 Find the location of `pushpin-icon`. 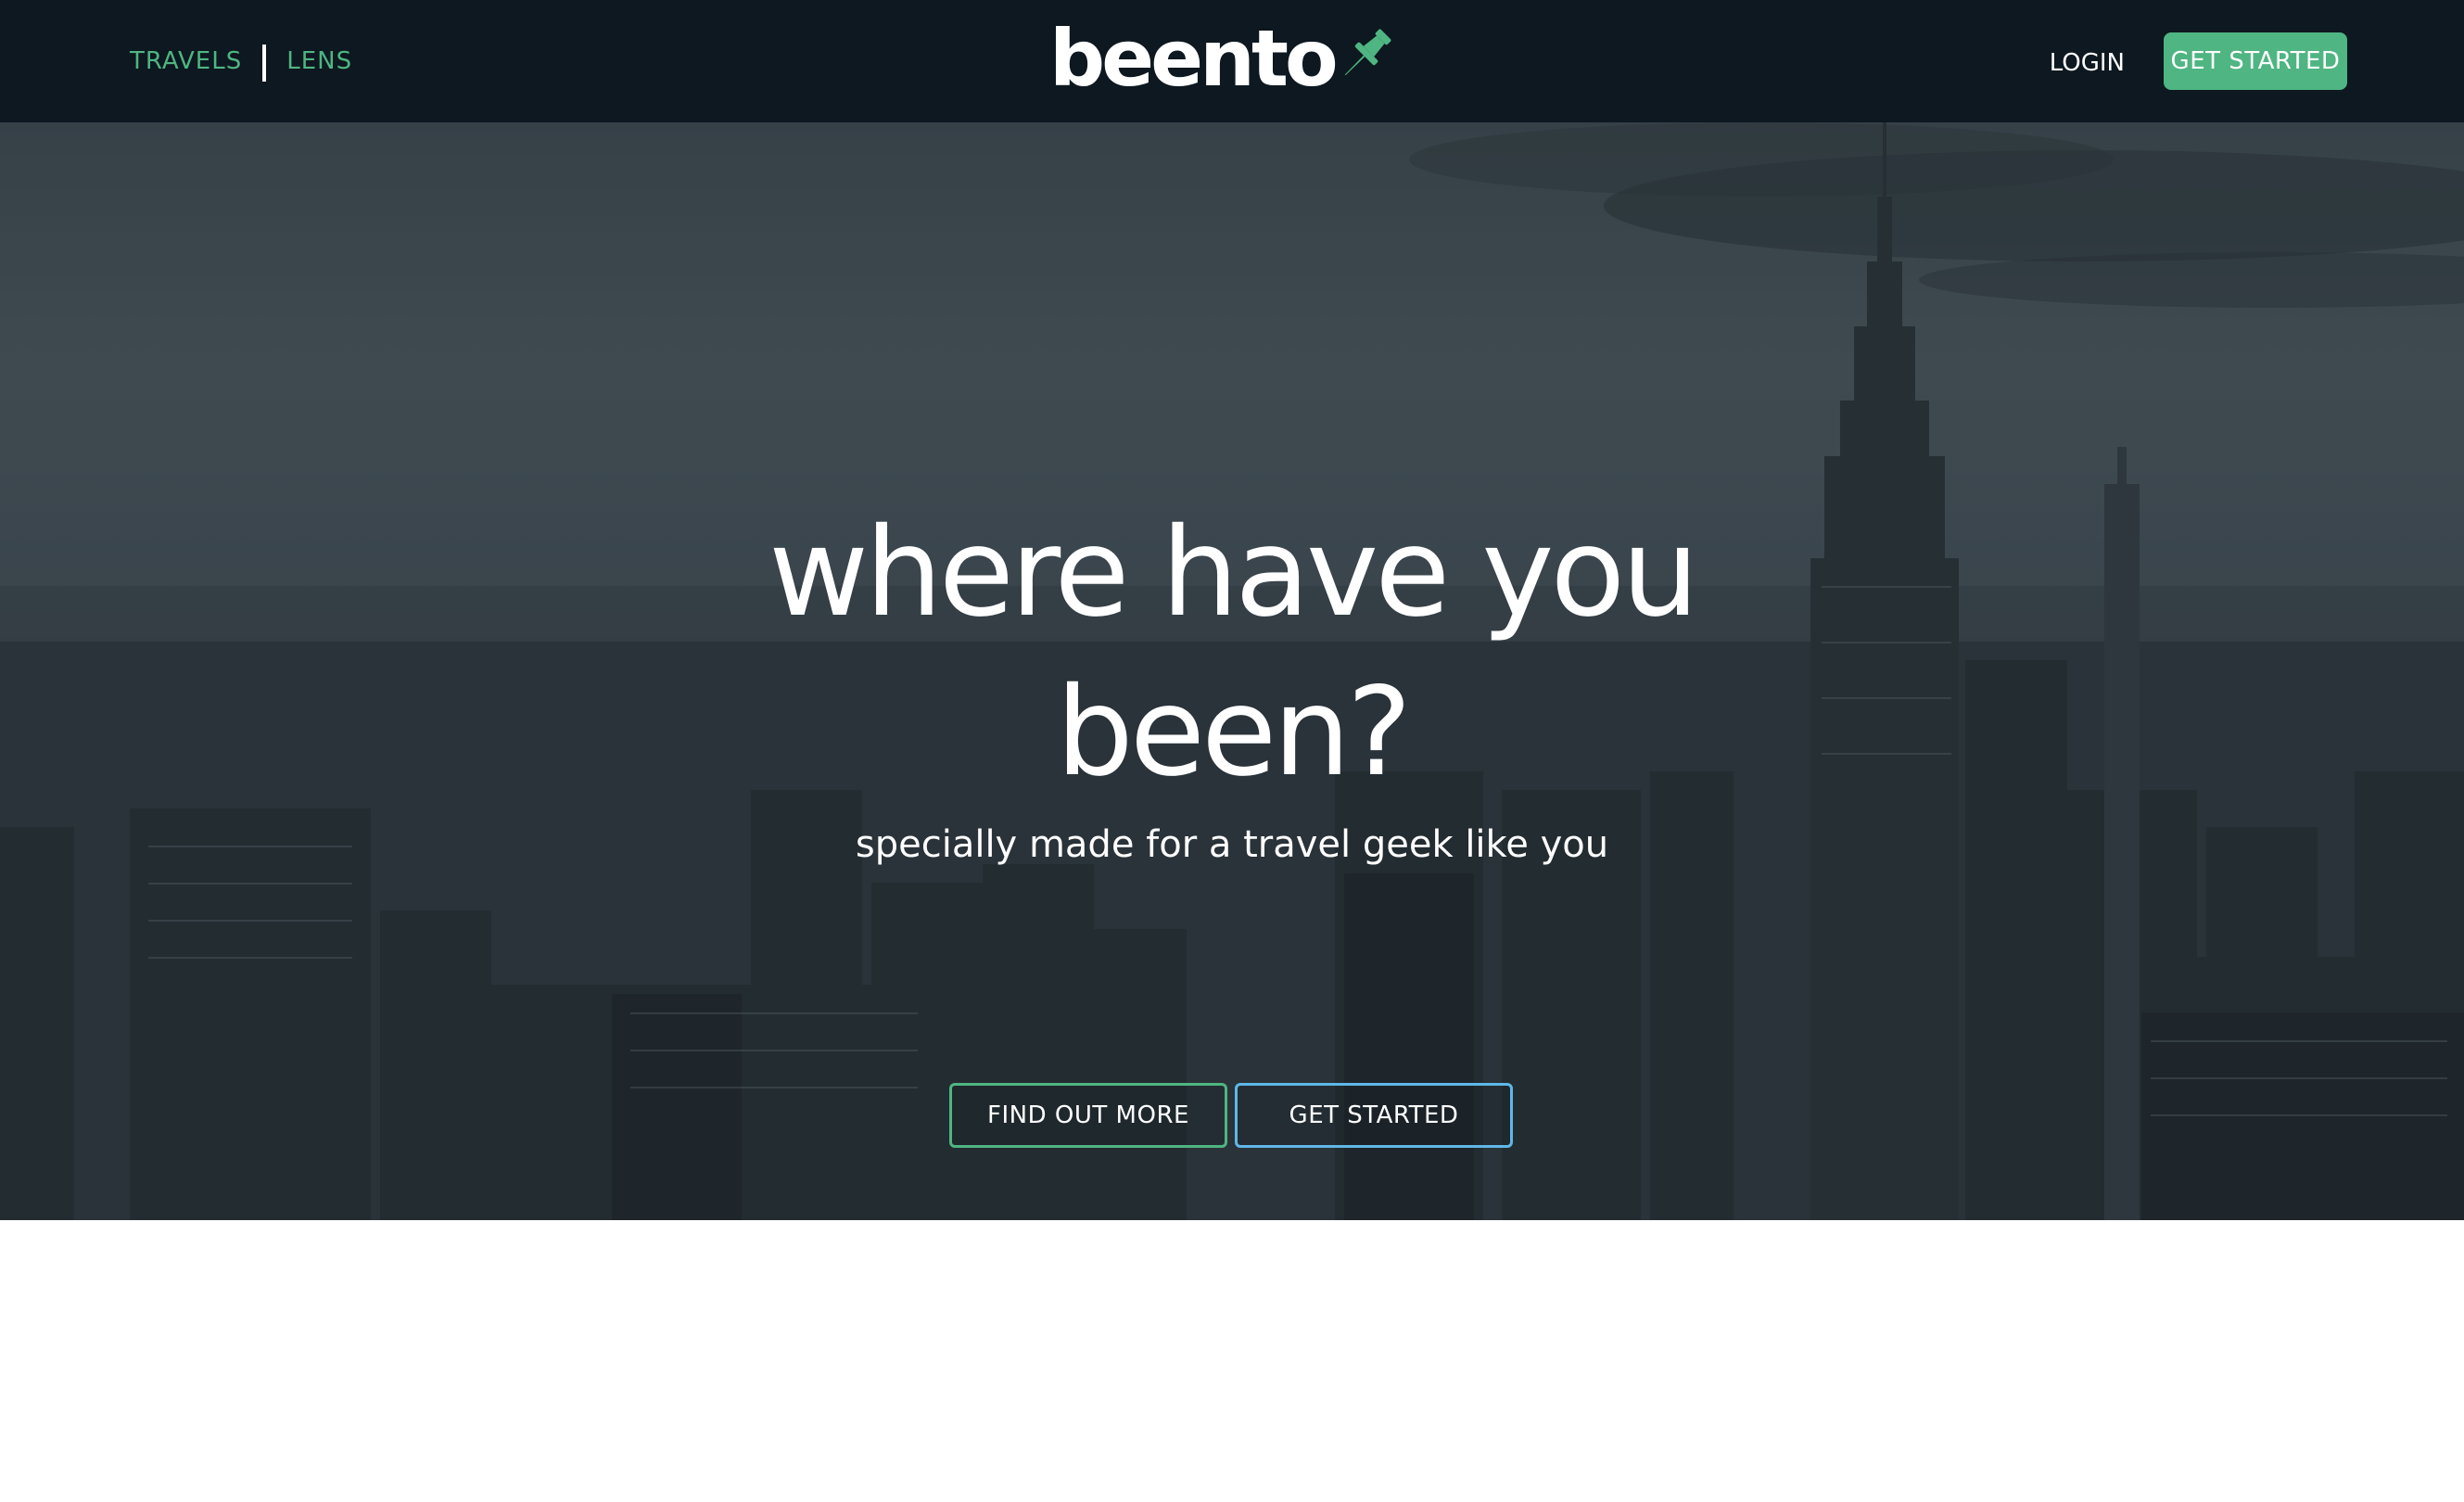

pushpin-icon is located at coordinates (1365, 56).